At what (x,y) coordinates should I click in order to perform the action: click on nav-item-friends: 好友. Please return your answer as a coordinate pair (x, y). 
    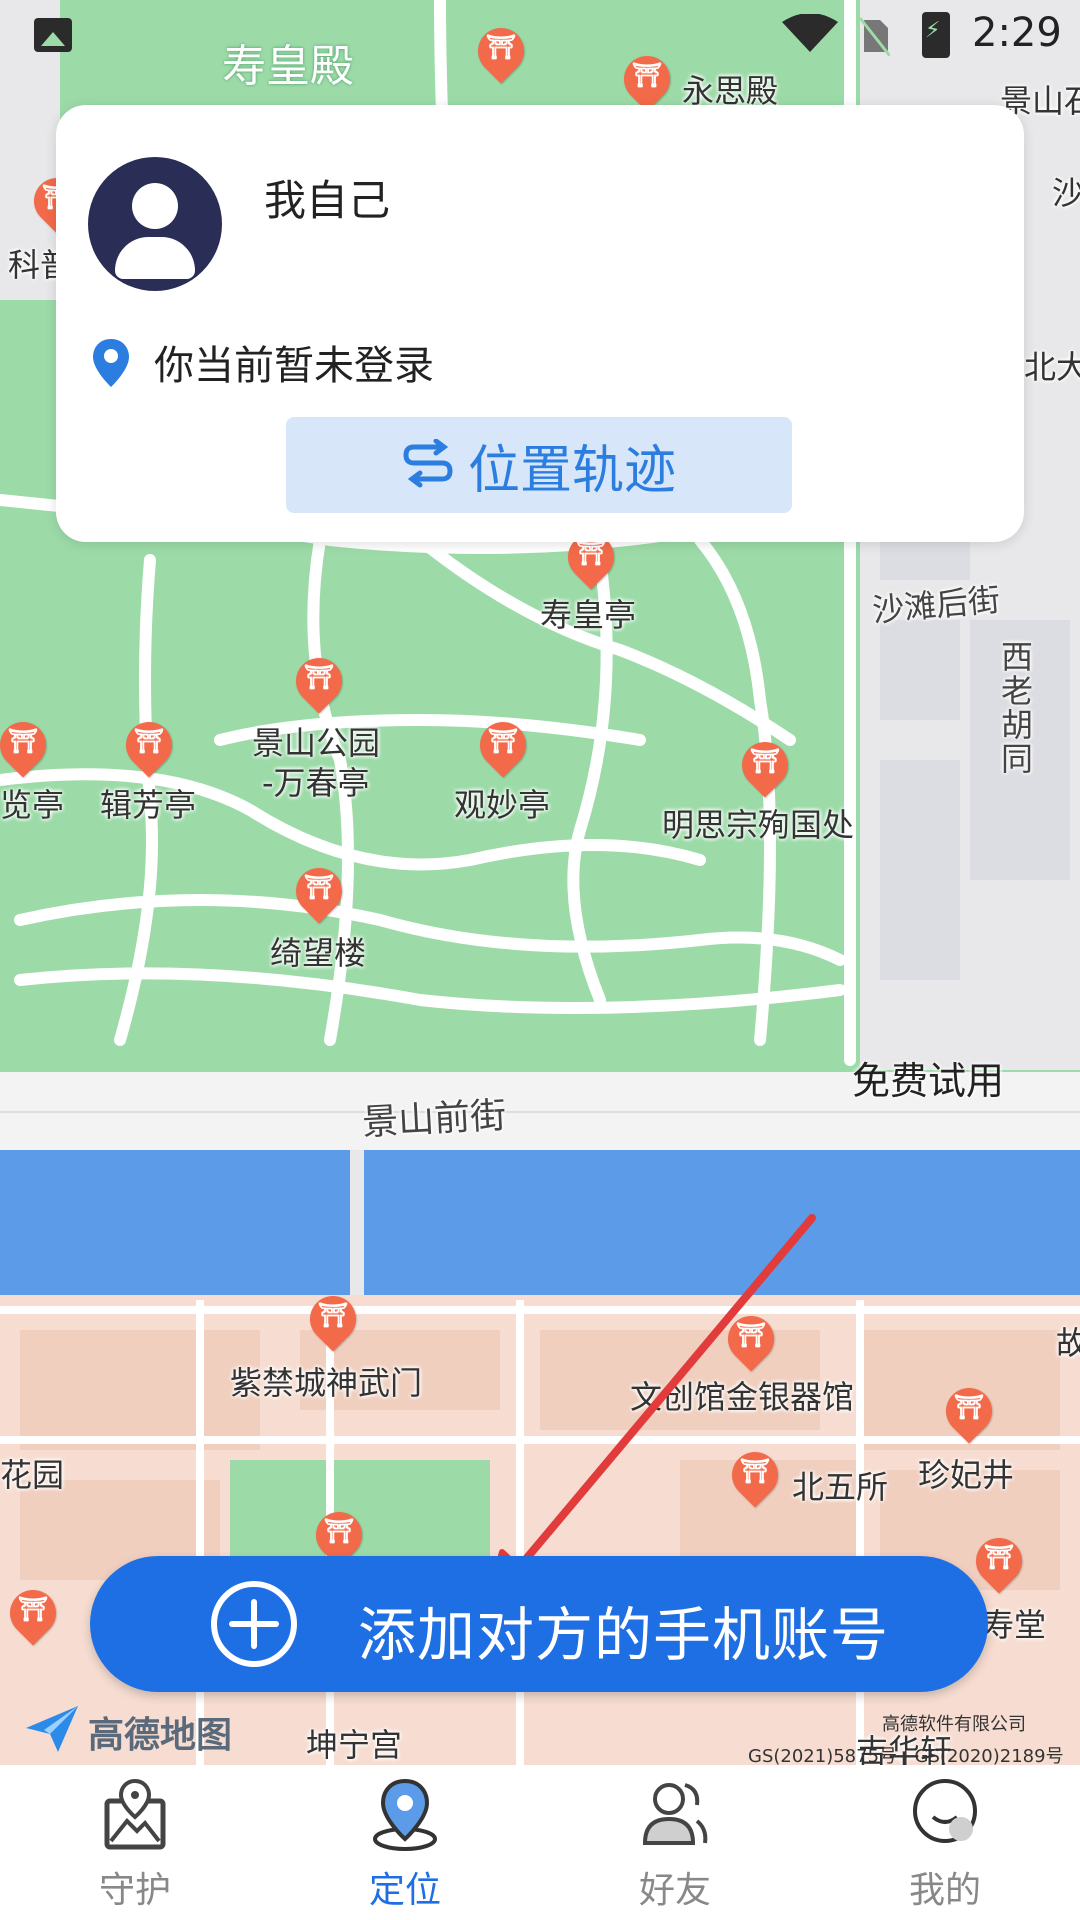
    Looking at the image, I should click on (675, 1842).